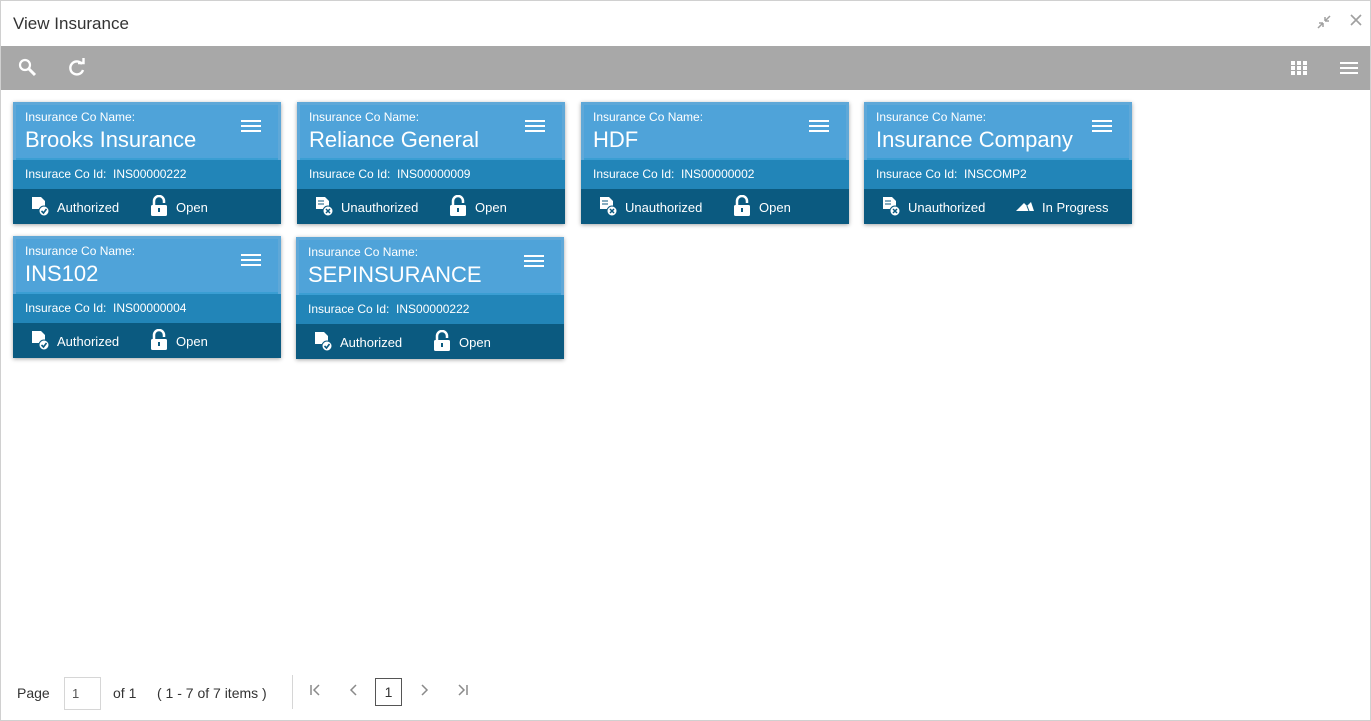 The width and height of the screenshot is (1371, 721). I want to click on grid-view-icon, so click(1299, 68).